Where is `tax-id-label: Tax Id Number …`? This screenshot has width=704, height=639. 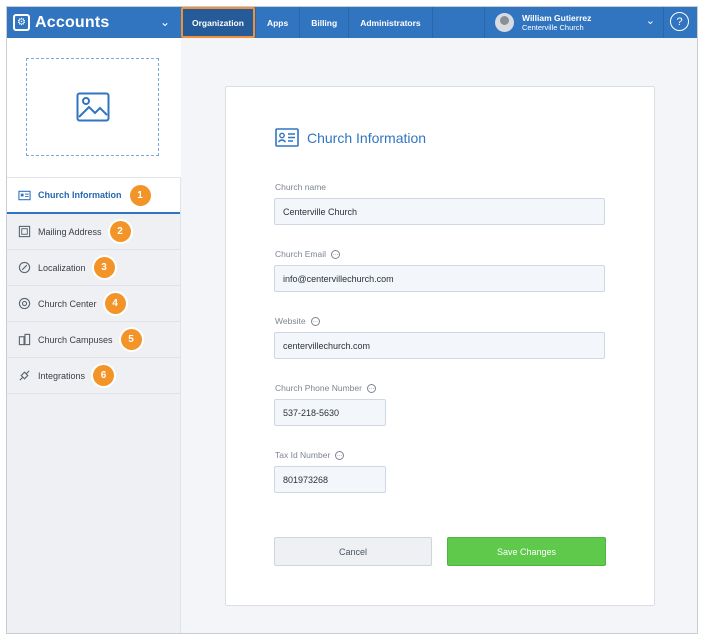 tax-id-label: Tax Id Number … is located at coordinates (310, 455).